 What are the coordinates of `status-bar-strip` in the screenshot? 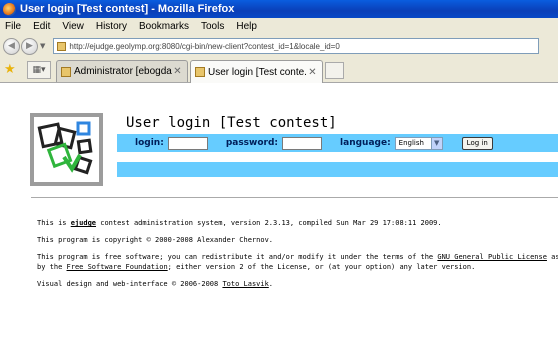 It's located at (337, 169).